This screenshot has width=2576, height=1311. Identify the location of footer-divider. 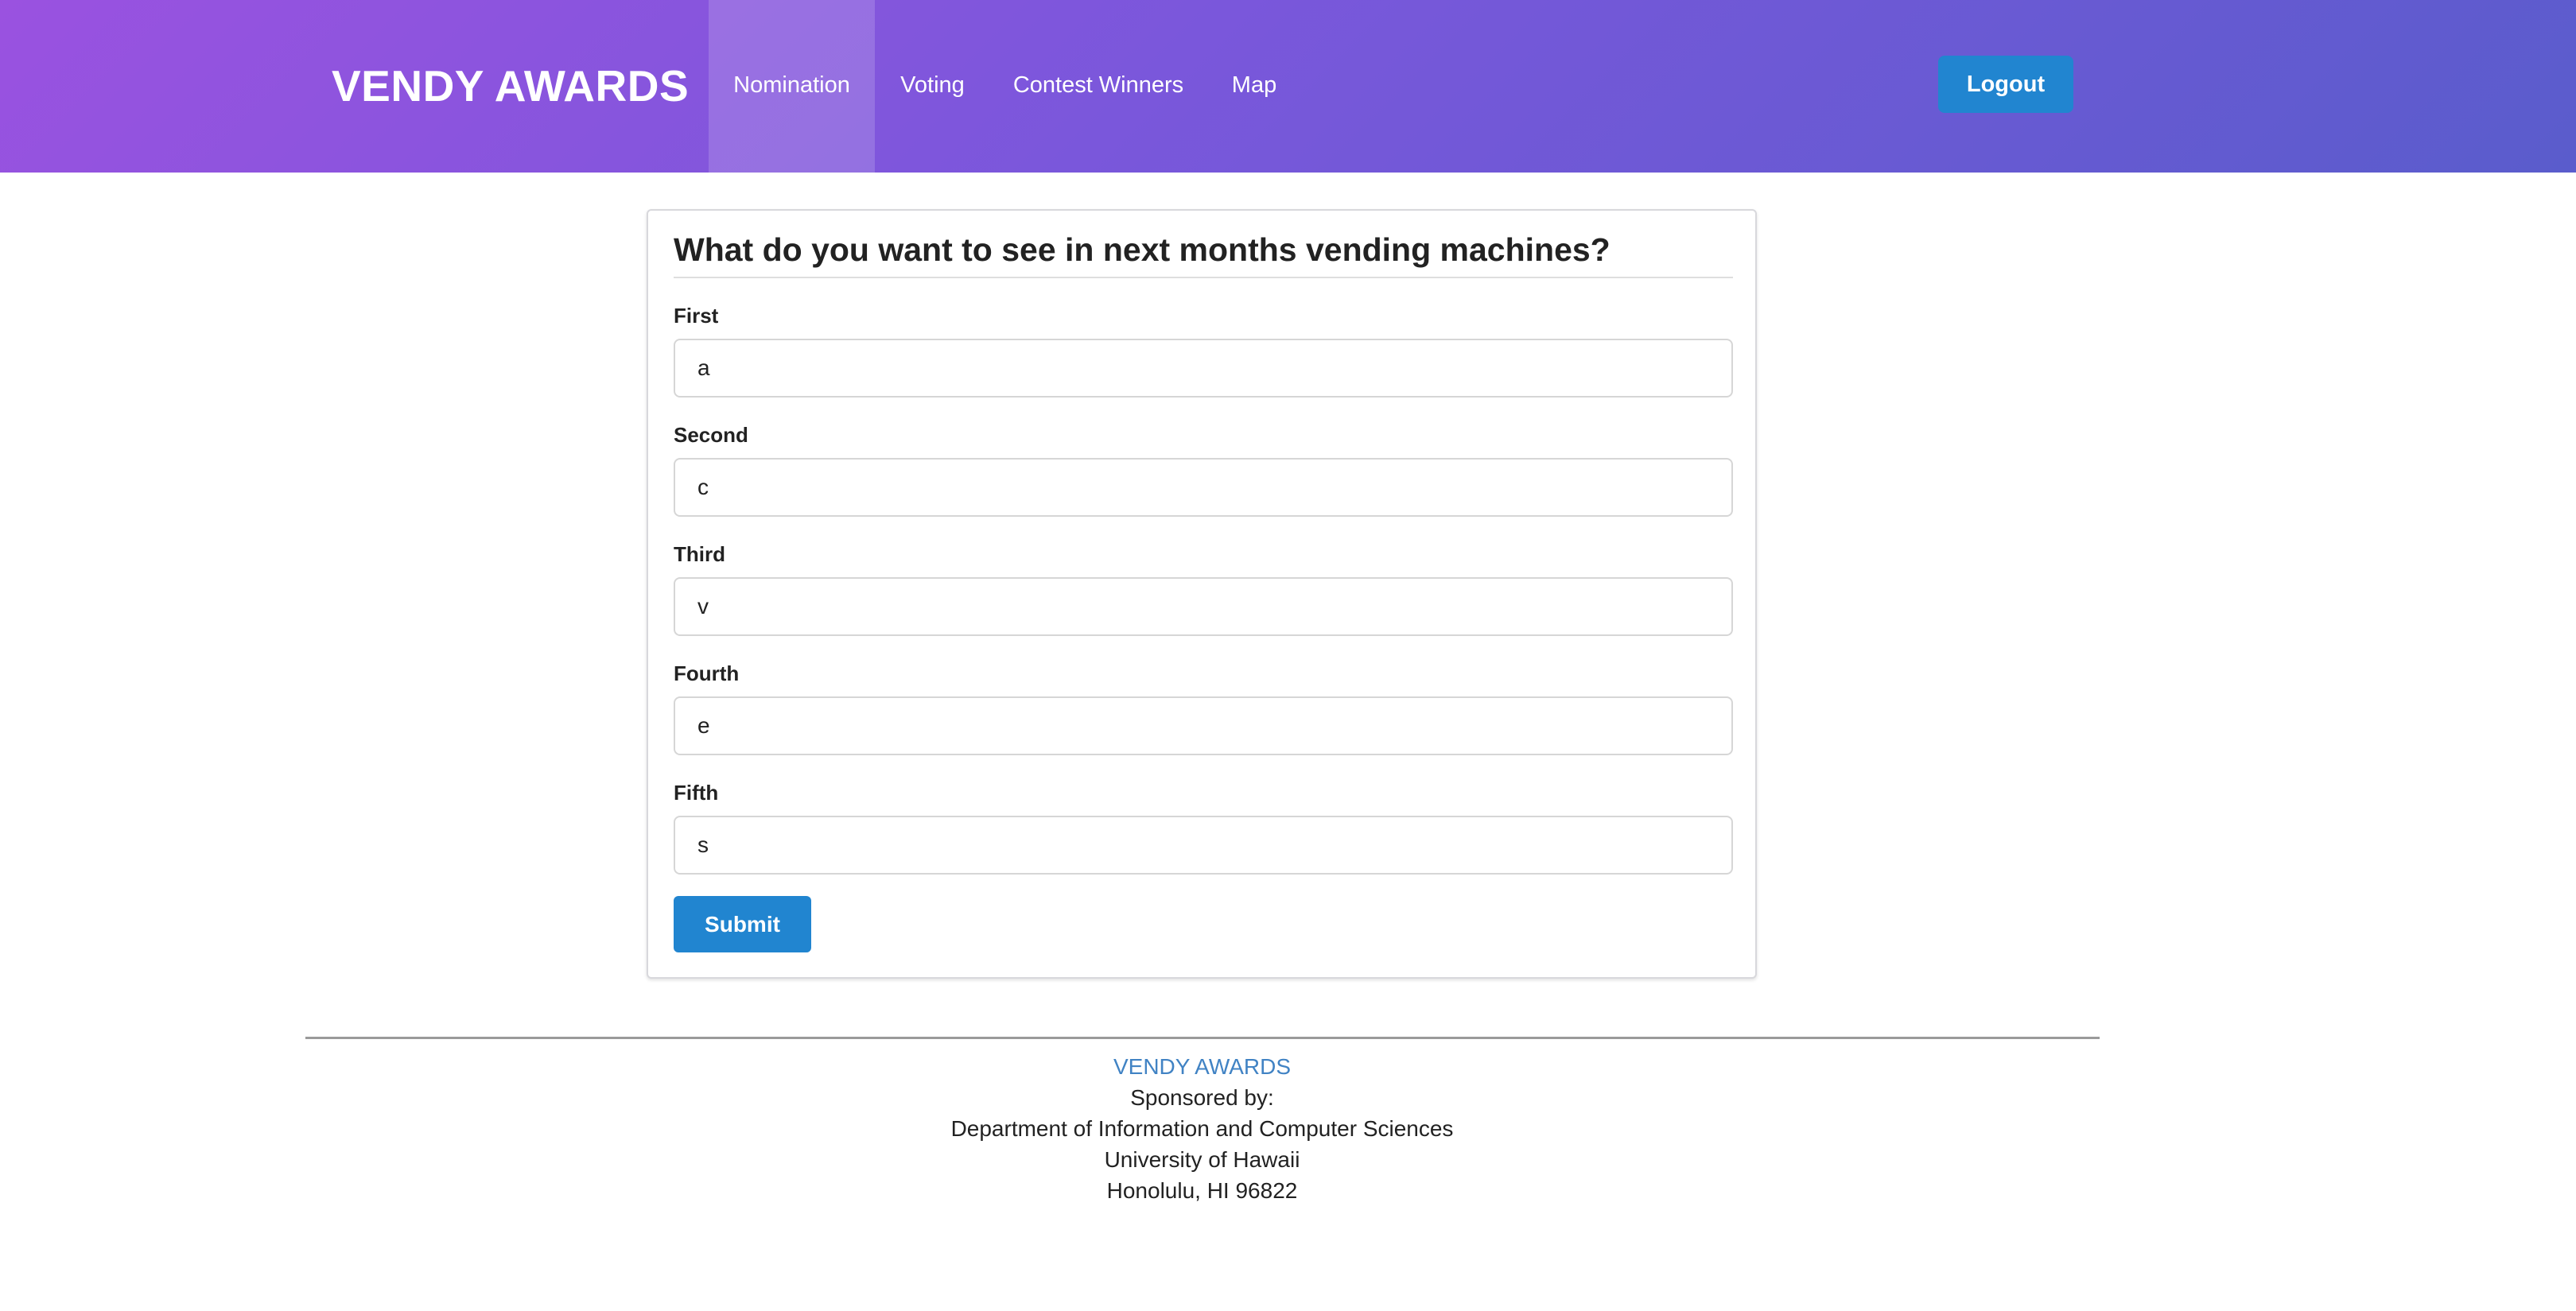
(1202, 1038).